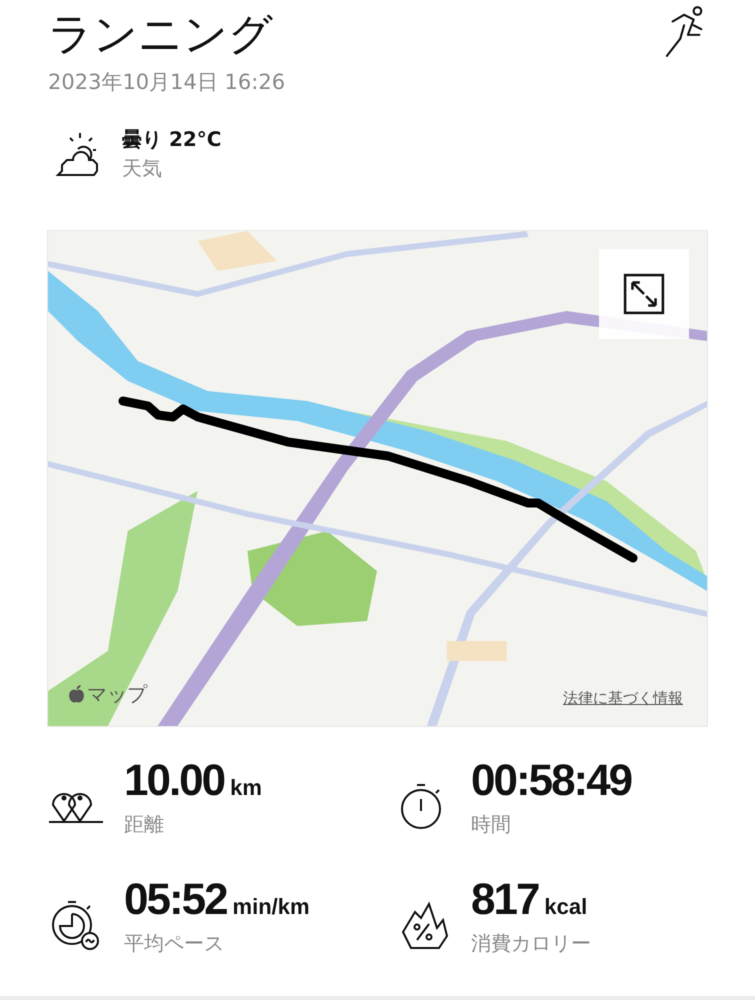 This screenshot has width=755, height=1000. I want to click on stat-label: 距離, so click(144, 824).